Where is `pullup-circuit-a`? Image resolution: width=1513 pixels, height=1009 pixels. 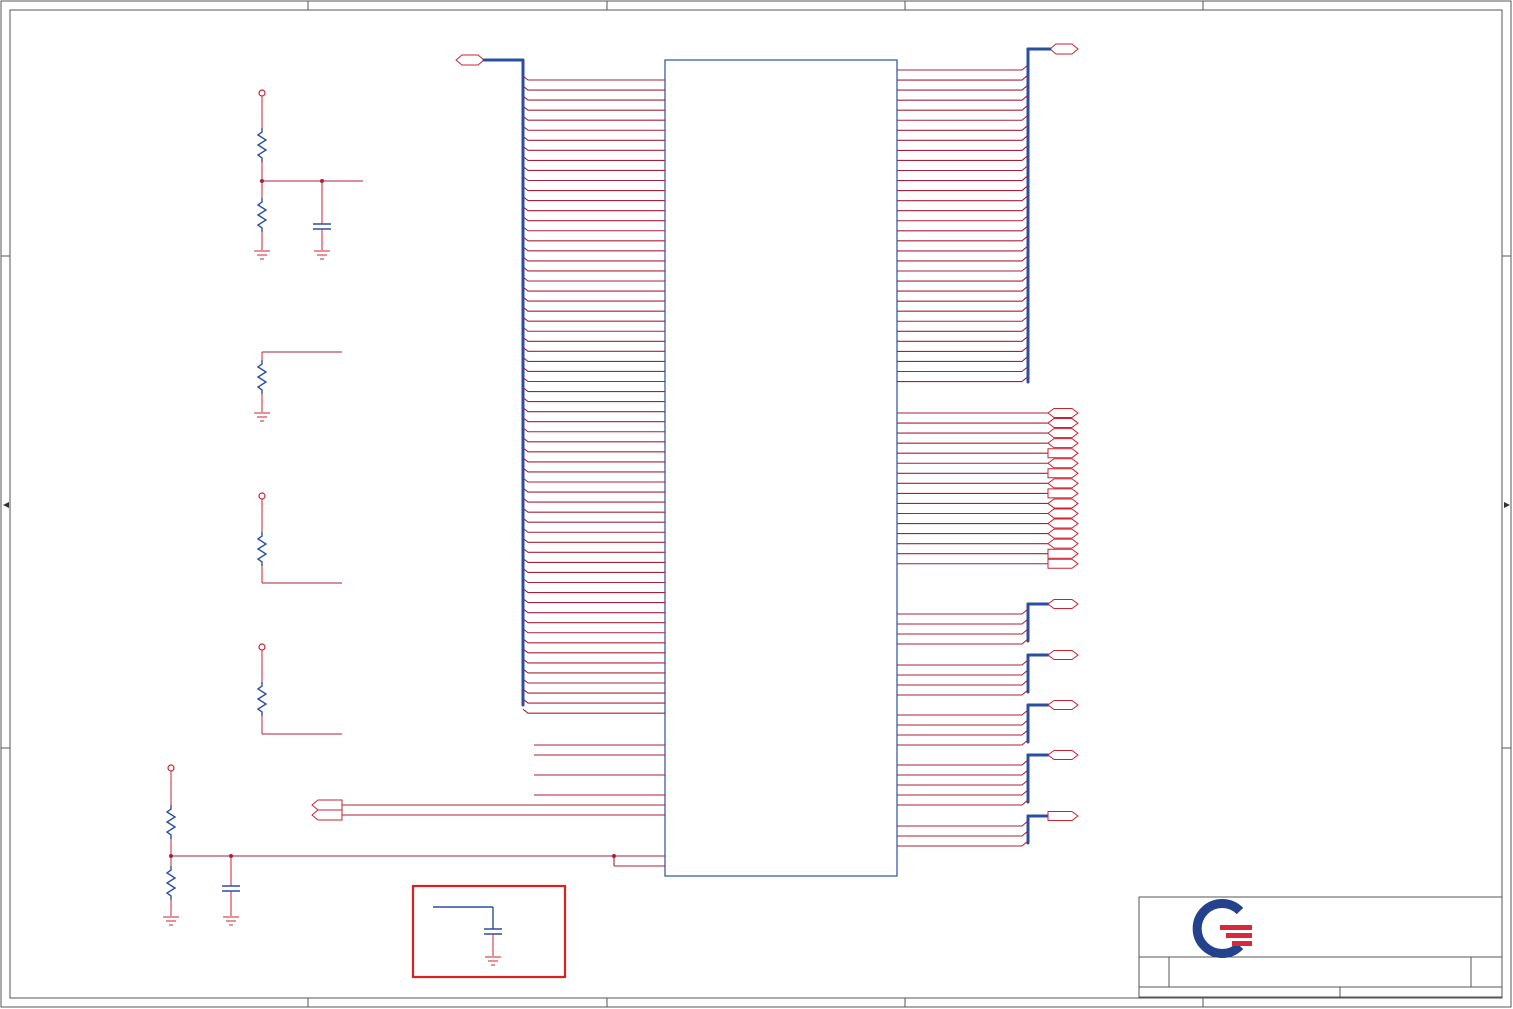 pullup-circuit-a is located at coordinates (299, 538).